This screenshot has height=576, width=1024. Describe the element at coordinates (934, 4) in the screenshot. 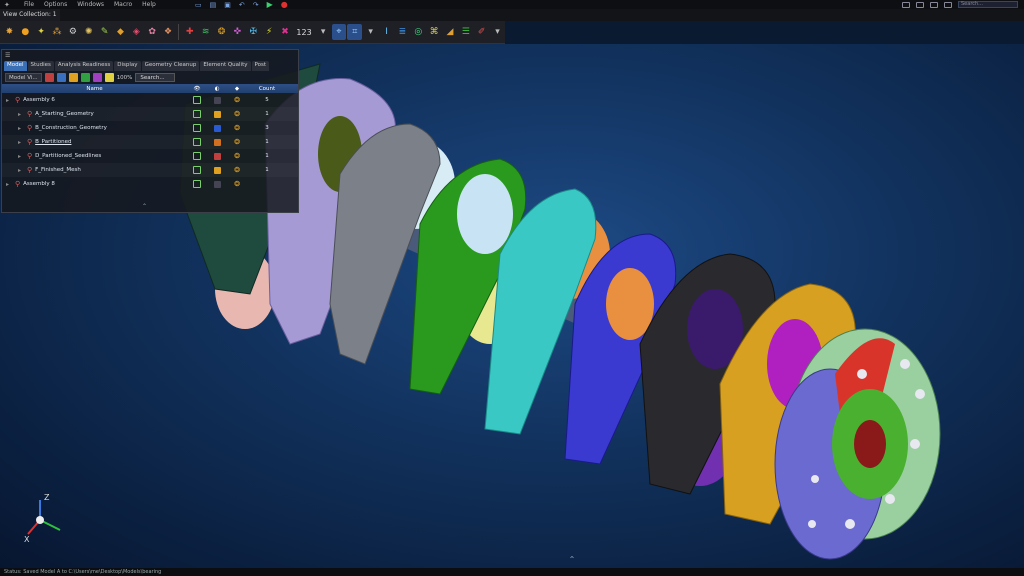

I see `grid-icon` at that location.